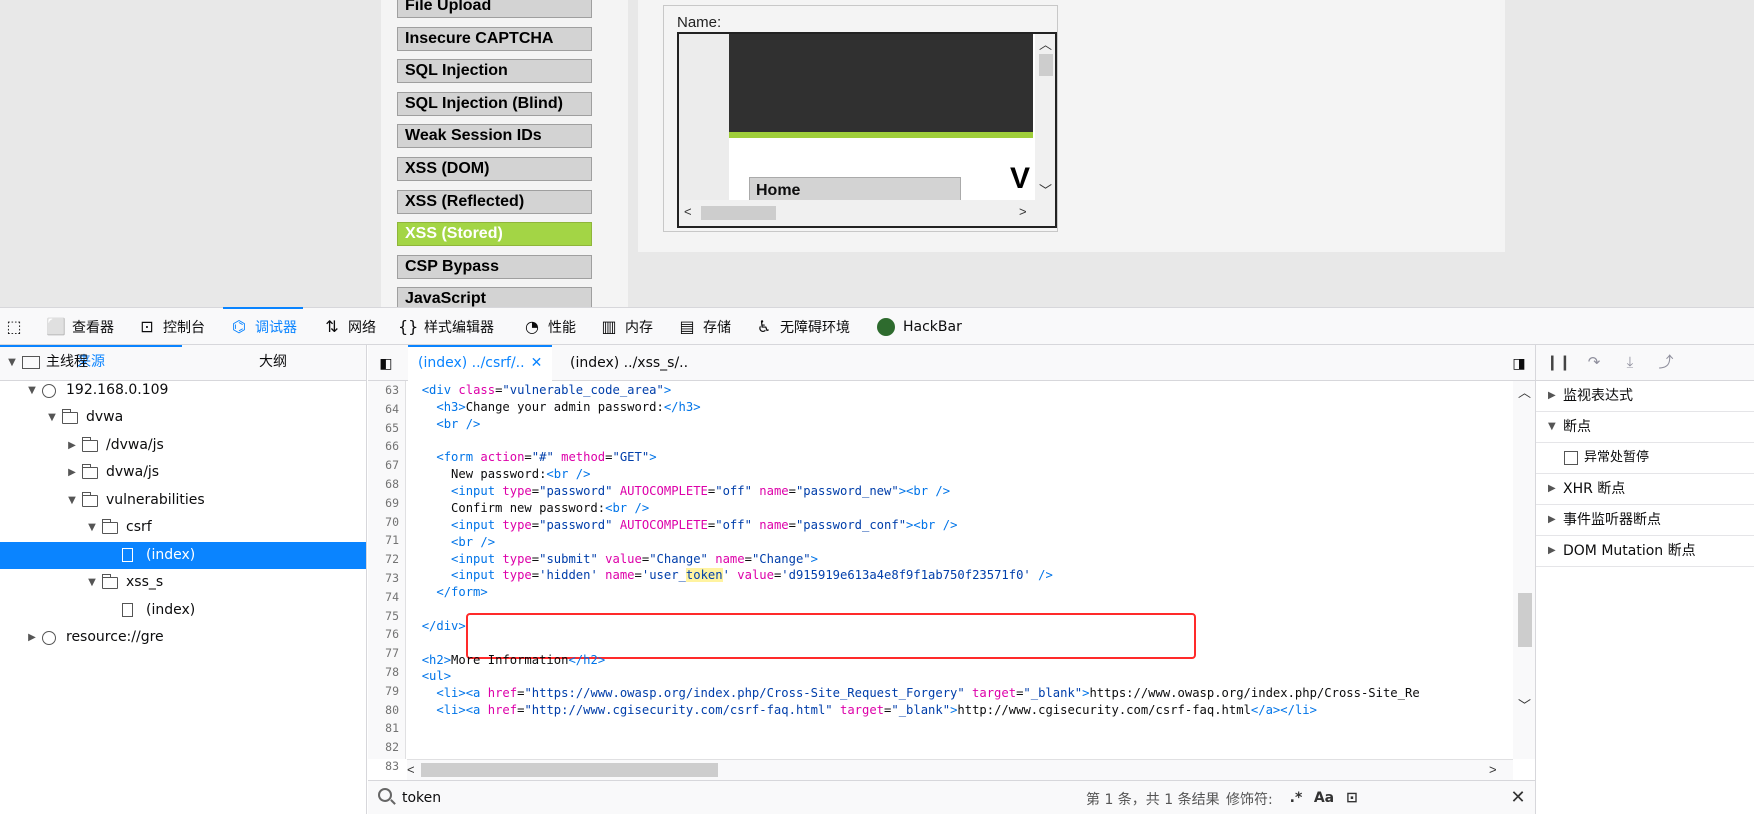 The image size is (1754, 814). I want to click on line-number: 65, so click(392, 428).